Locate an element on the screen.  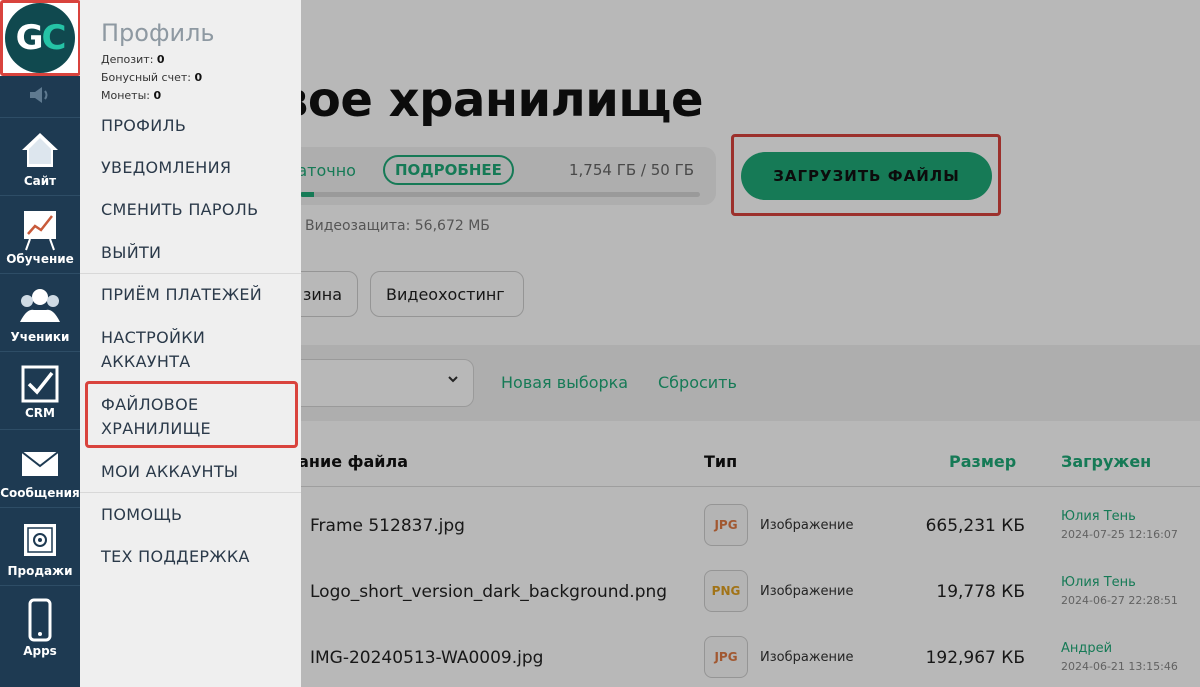
megaphone-icon is located at coordinates (40, 95).